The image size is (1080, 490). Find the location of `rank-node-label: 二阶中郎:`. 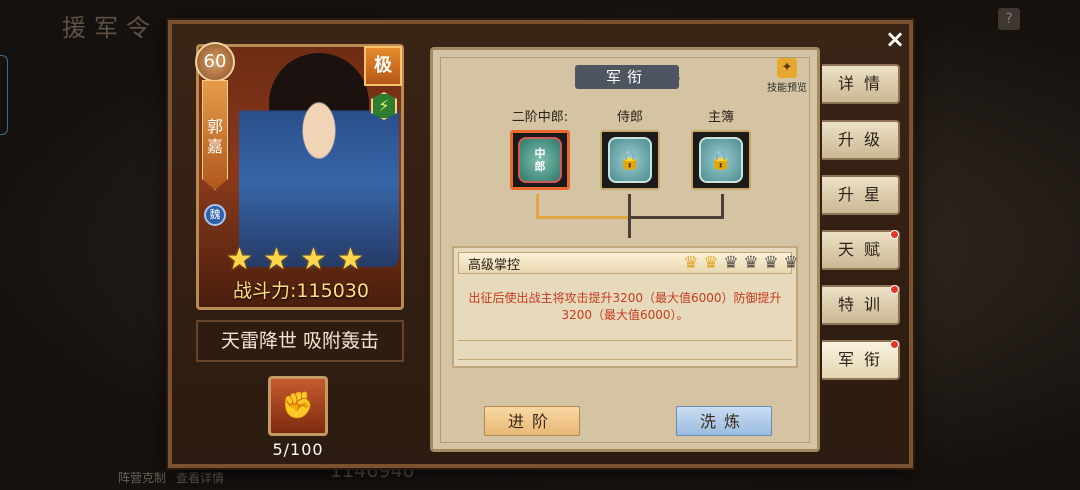

rank-node-label: 二阶中郎: is located at coordinates (540, 117).